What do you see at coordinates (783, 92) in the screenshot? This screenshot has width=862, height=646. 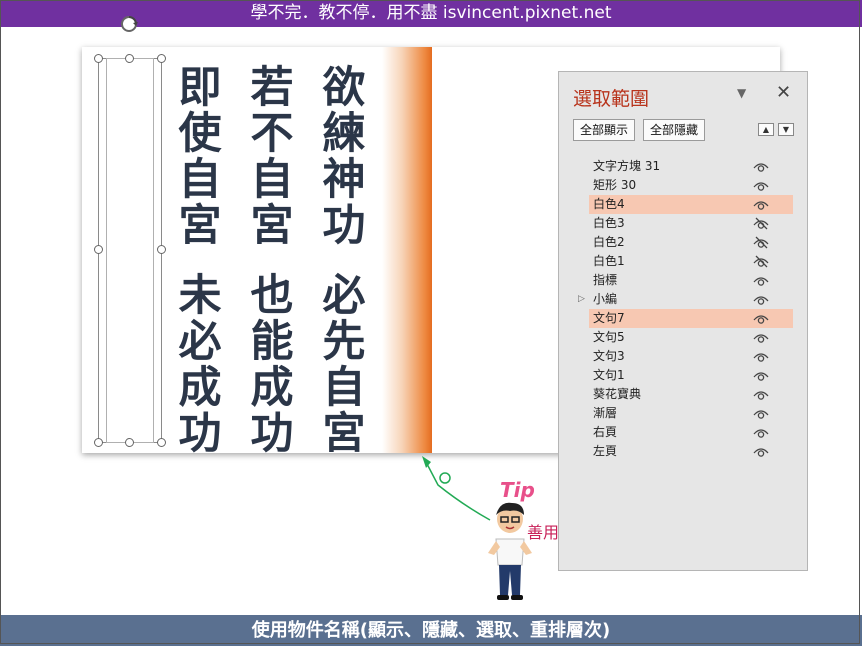 I see `pane-close-icon: ✕` at bounding box center [783, 92].